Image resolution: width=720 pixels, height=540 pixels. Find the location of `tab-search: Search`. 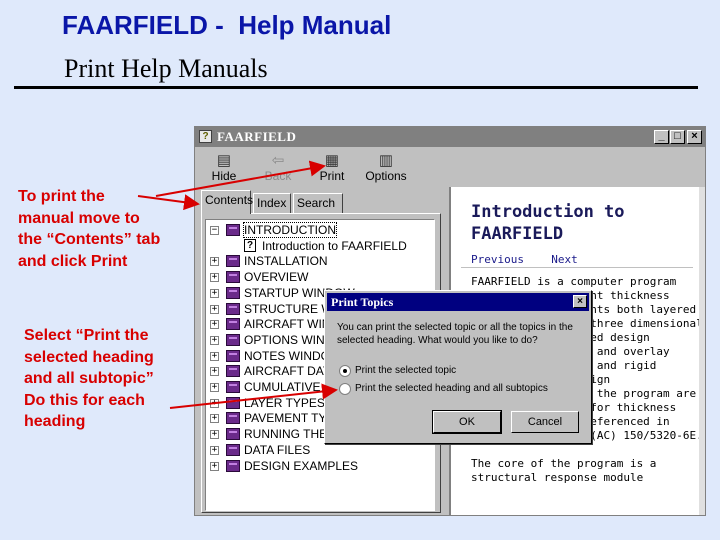

tab-search: Search is located at coordinates (318, 203).